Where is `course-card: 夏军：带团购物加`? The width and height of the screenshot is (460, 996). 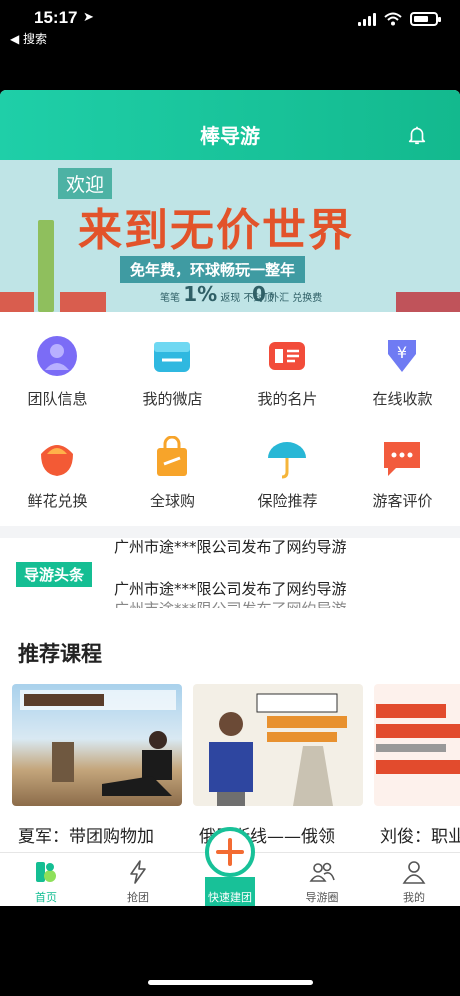 course-card: 夏军：带团购物加 is located at coordinates (97, 768).